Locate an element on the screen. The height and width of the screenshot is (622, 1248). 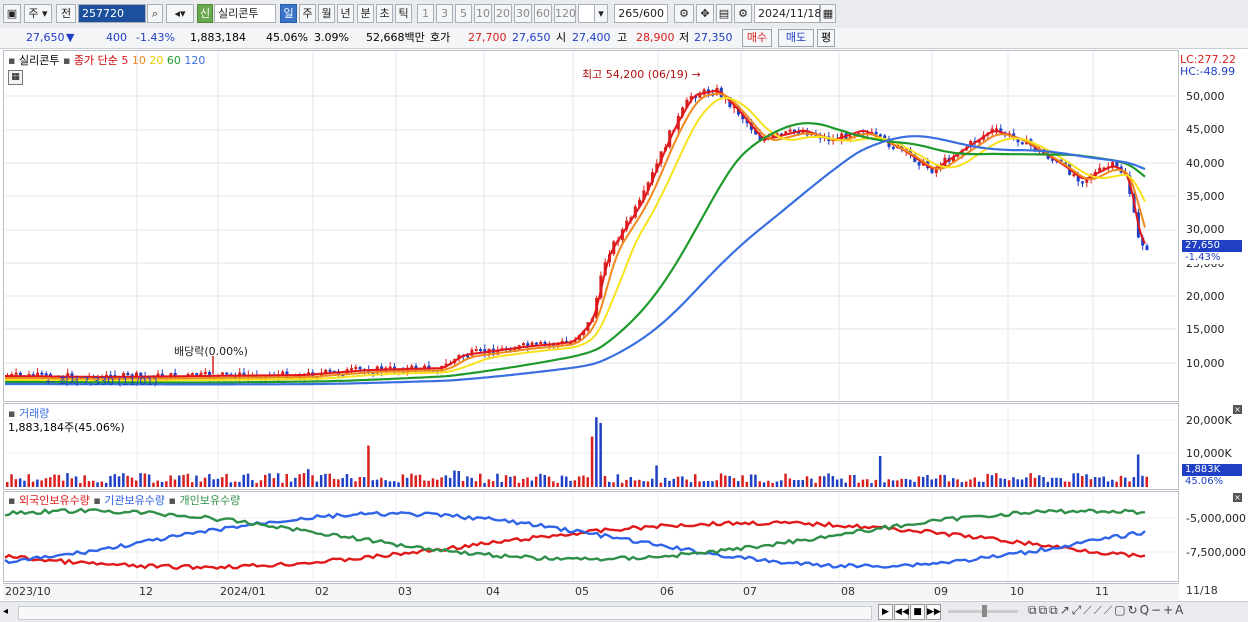
foreign-holding-line is located at coordinates (575, 545).